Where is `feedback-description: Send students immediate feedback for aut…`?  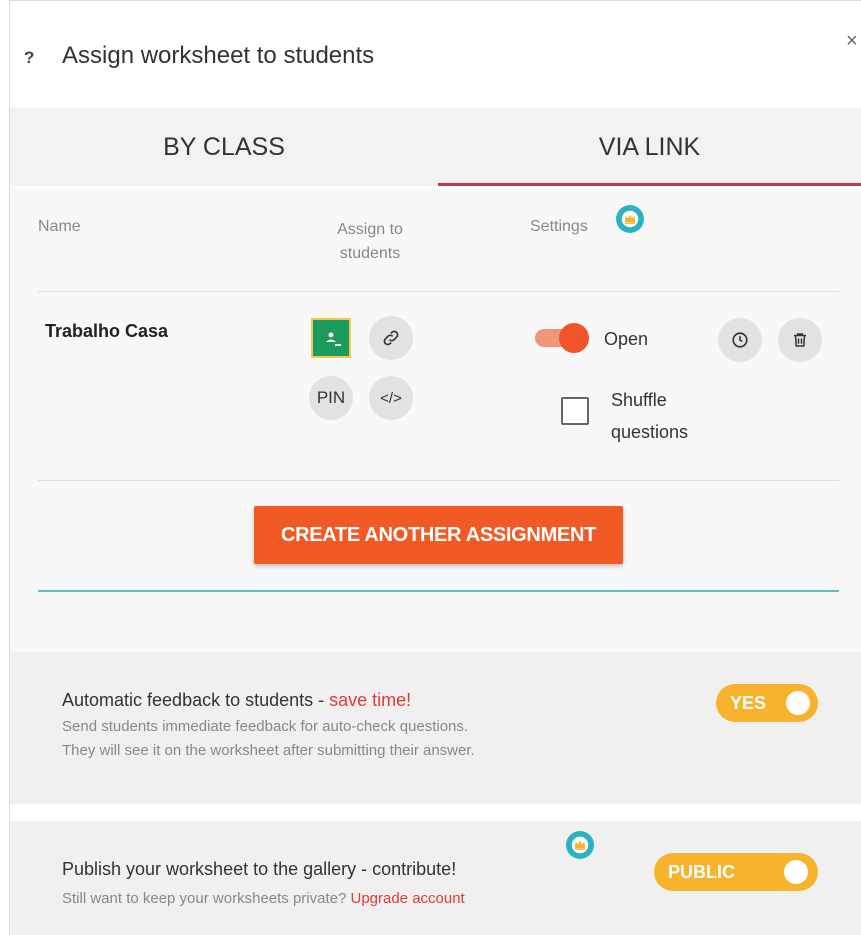
feedback-description: Send students immediate feedback for aut… is located at coordinates (268, 739).